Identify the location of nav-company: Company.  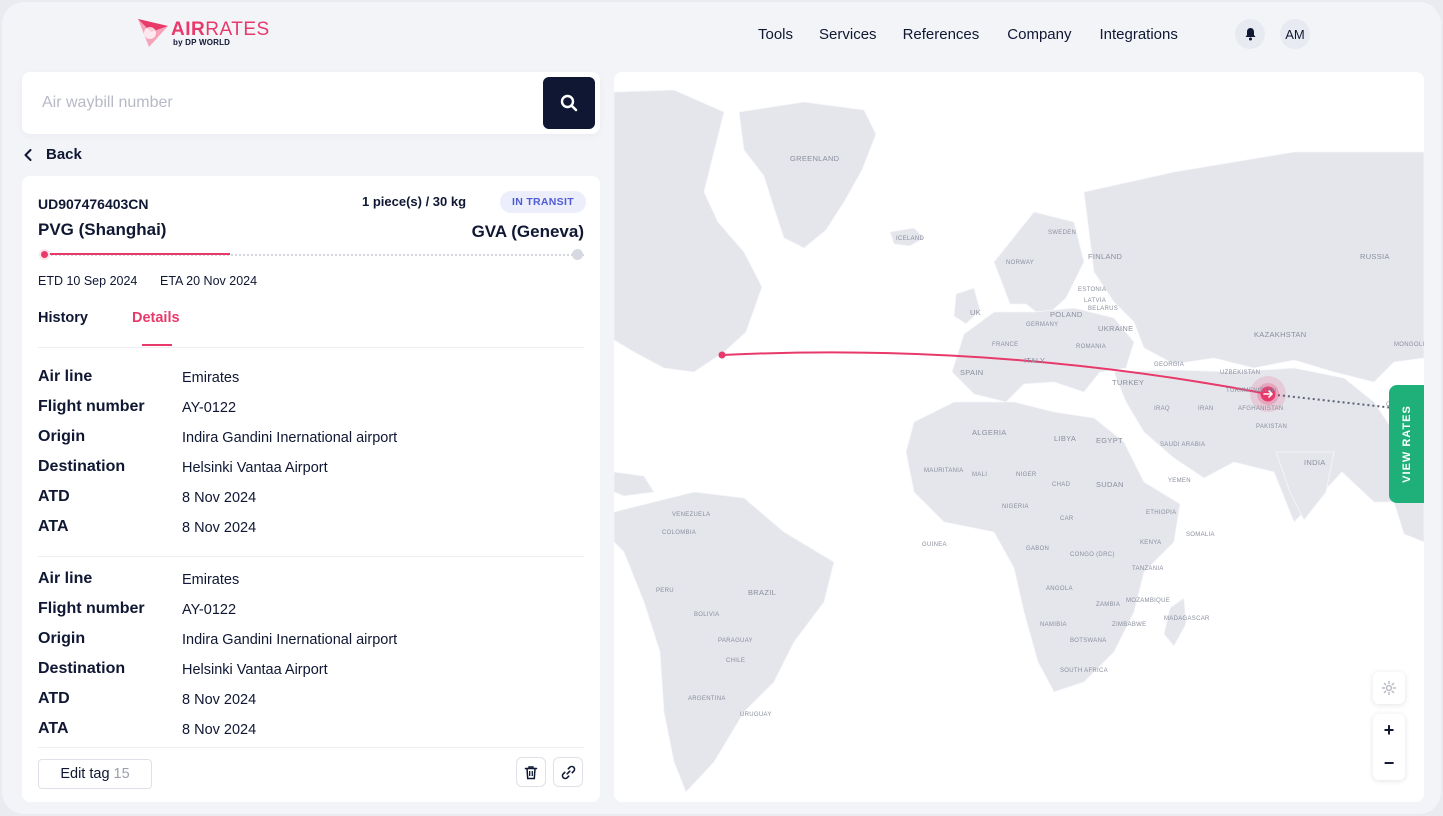
(1039, 34).